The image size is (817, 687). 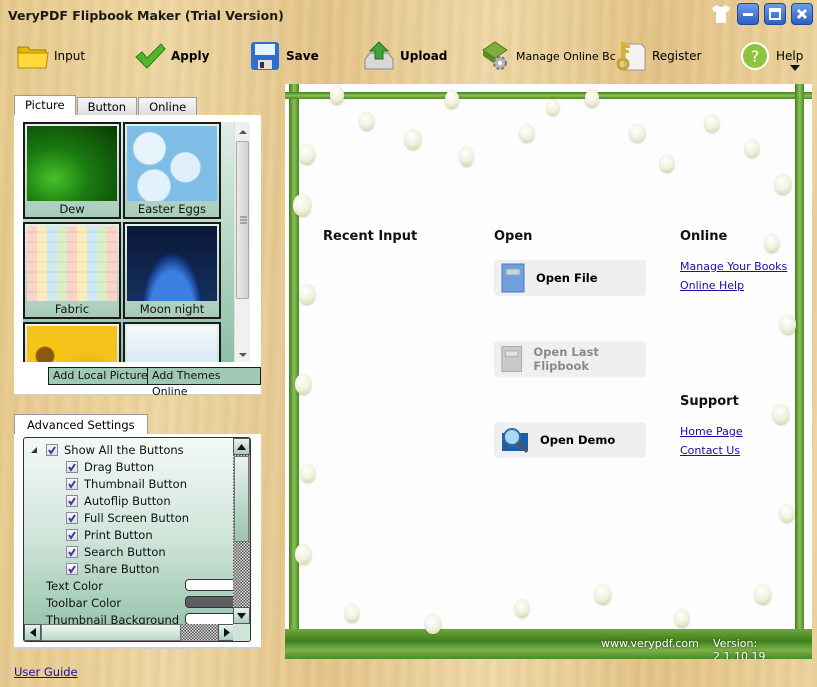 What do you see at coordinates (119, 466) in the screenshot?
I see `tree-label: Drag Button` at bounding box center [119, 466].